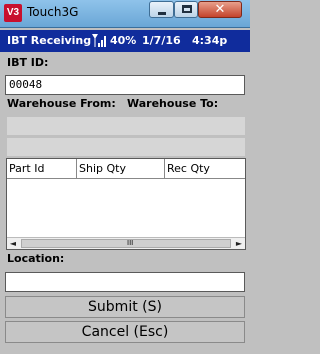 The height and width of the screenshot is (354, 320). Describe the element at coordinates (126, 126) in the screenshot. I see `warehouse-from-value` at that location.